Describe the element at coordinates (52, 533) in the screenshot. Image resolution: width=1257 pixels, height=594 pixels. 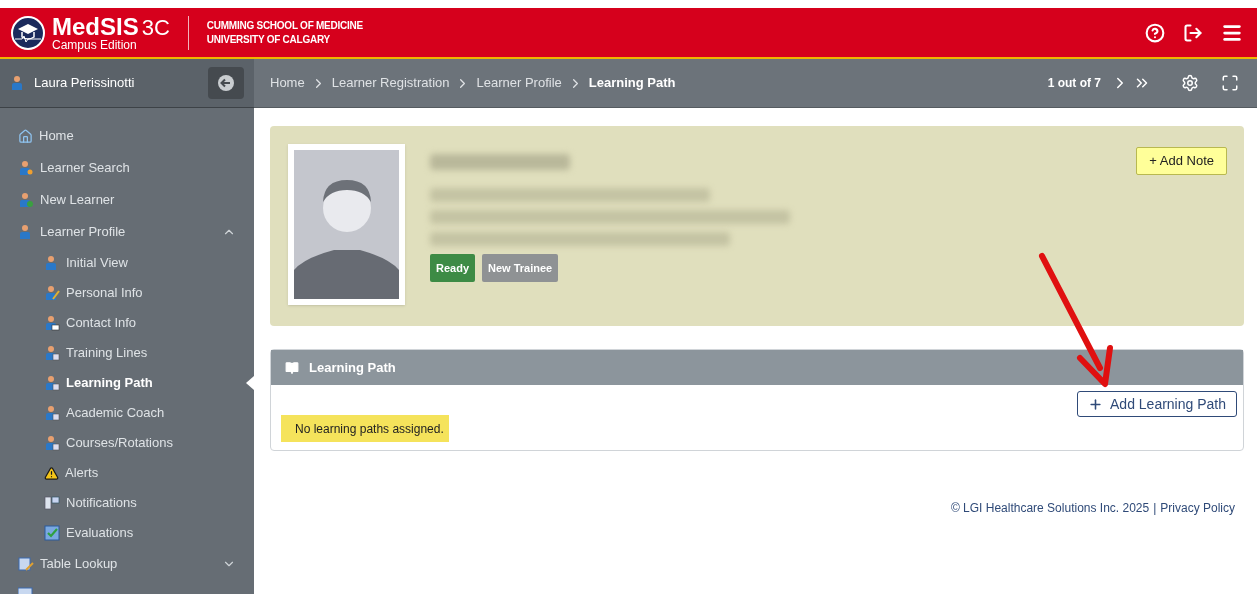
I see `checked-form-icon` at that location.